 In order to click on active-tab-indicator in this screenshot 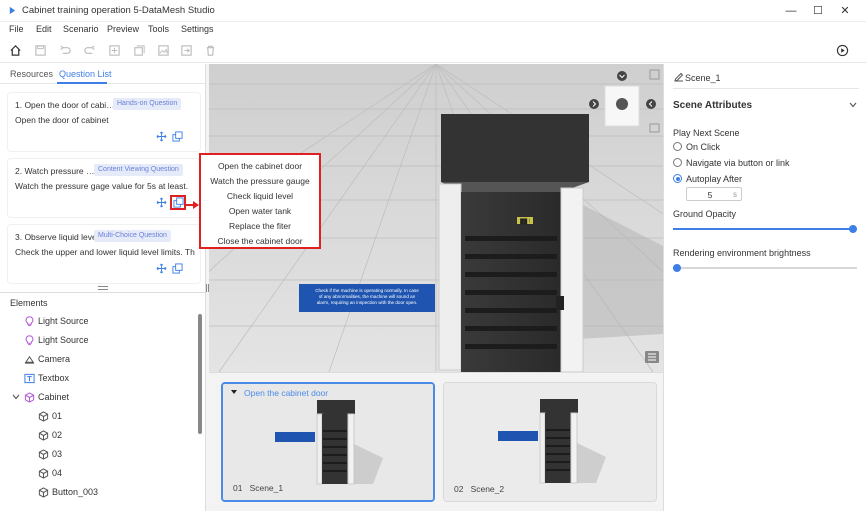, I will do `click(82, 83)`.